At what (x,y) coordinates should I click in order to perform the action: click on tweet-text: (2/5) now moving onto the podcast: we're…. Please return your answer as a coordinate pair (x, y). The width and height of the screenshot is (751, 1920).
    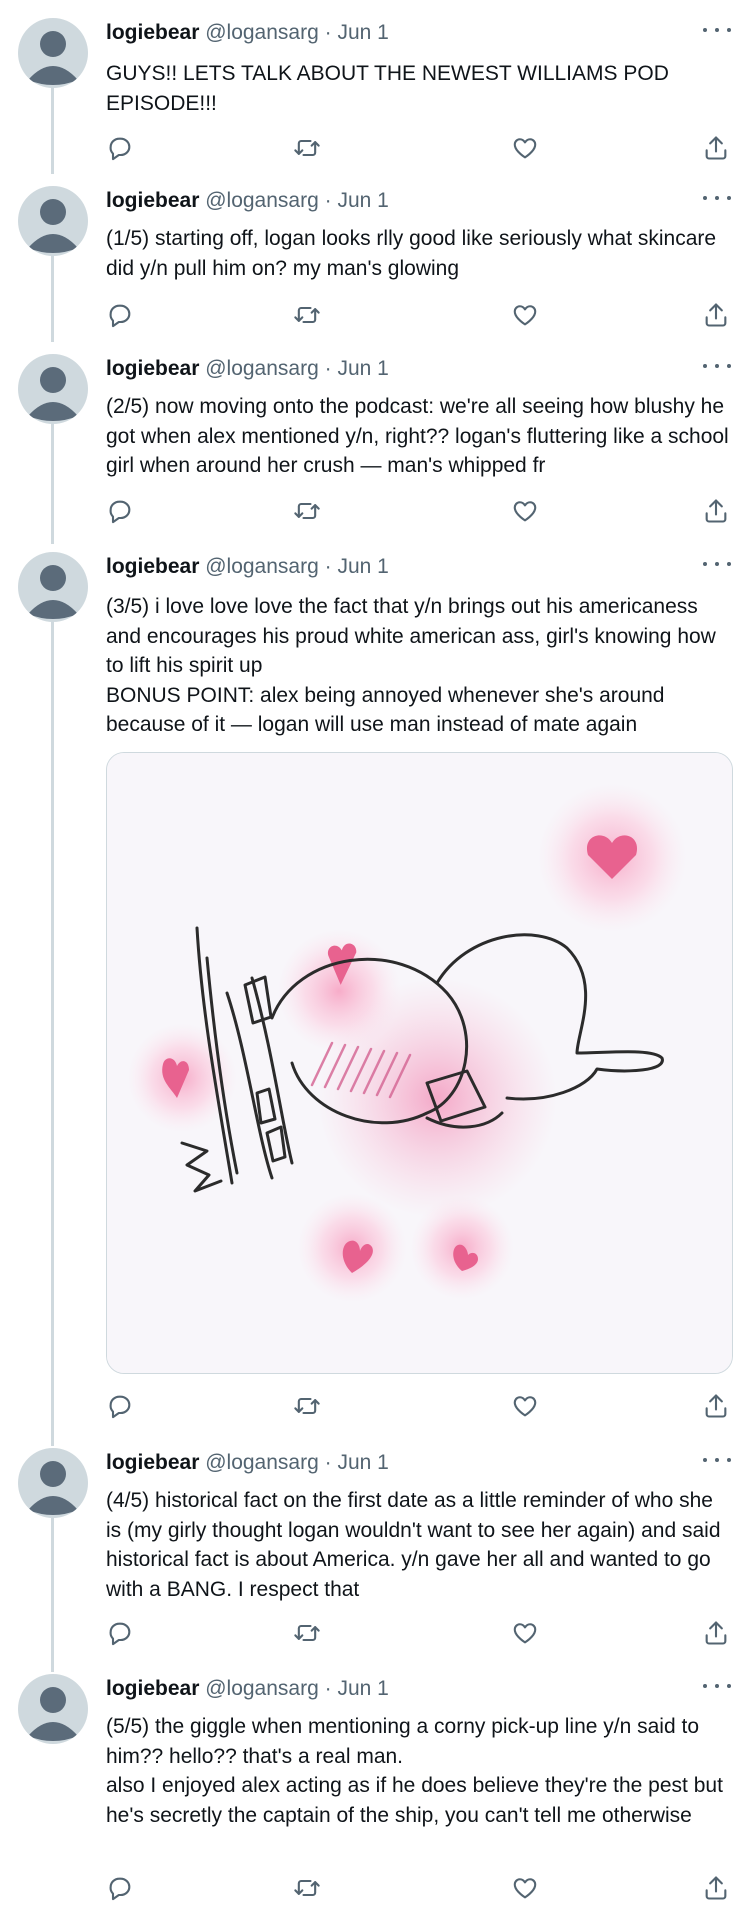
    Looking at the image, I should click on (417, 436).